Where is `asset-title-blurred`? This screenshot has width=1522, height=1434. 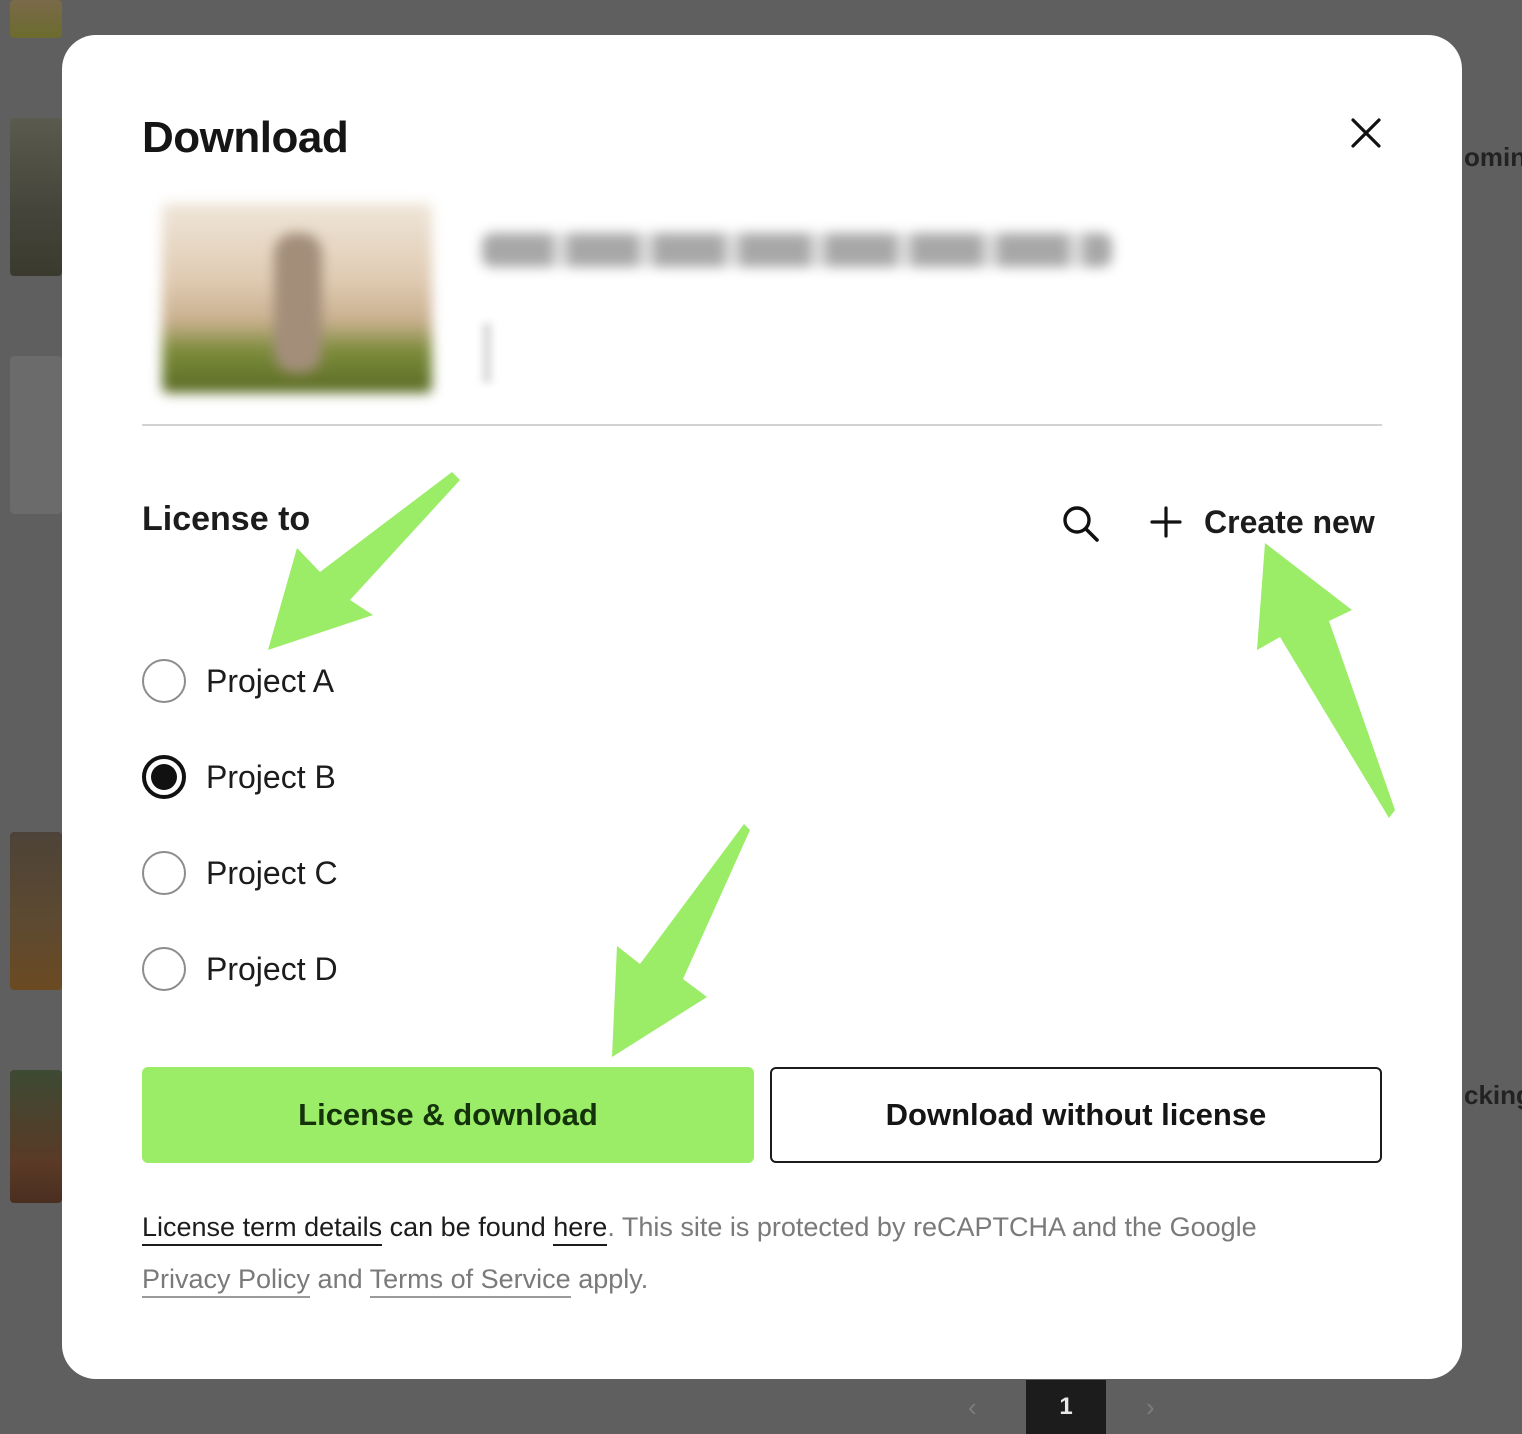
asset-title-blurred is located at coordinates (797, 250).